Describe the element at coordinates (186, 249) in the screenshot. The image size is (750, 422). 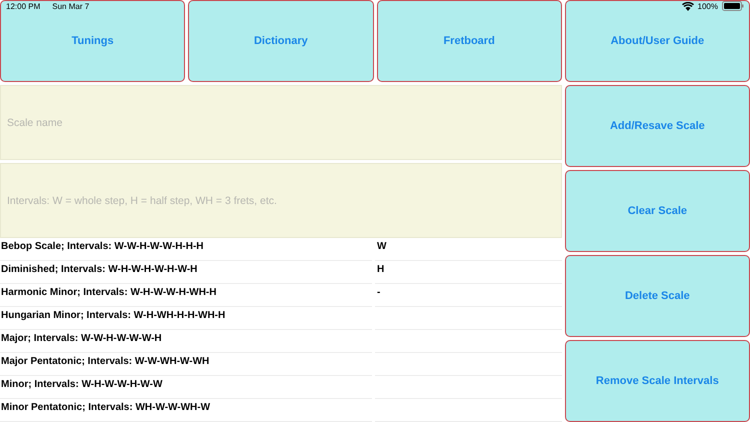
I see `scale-list-item: Bebop Scale; Intervals: W-W-H-W-W-H-H-H` at that location.